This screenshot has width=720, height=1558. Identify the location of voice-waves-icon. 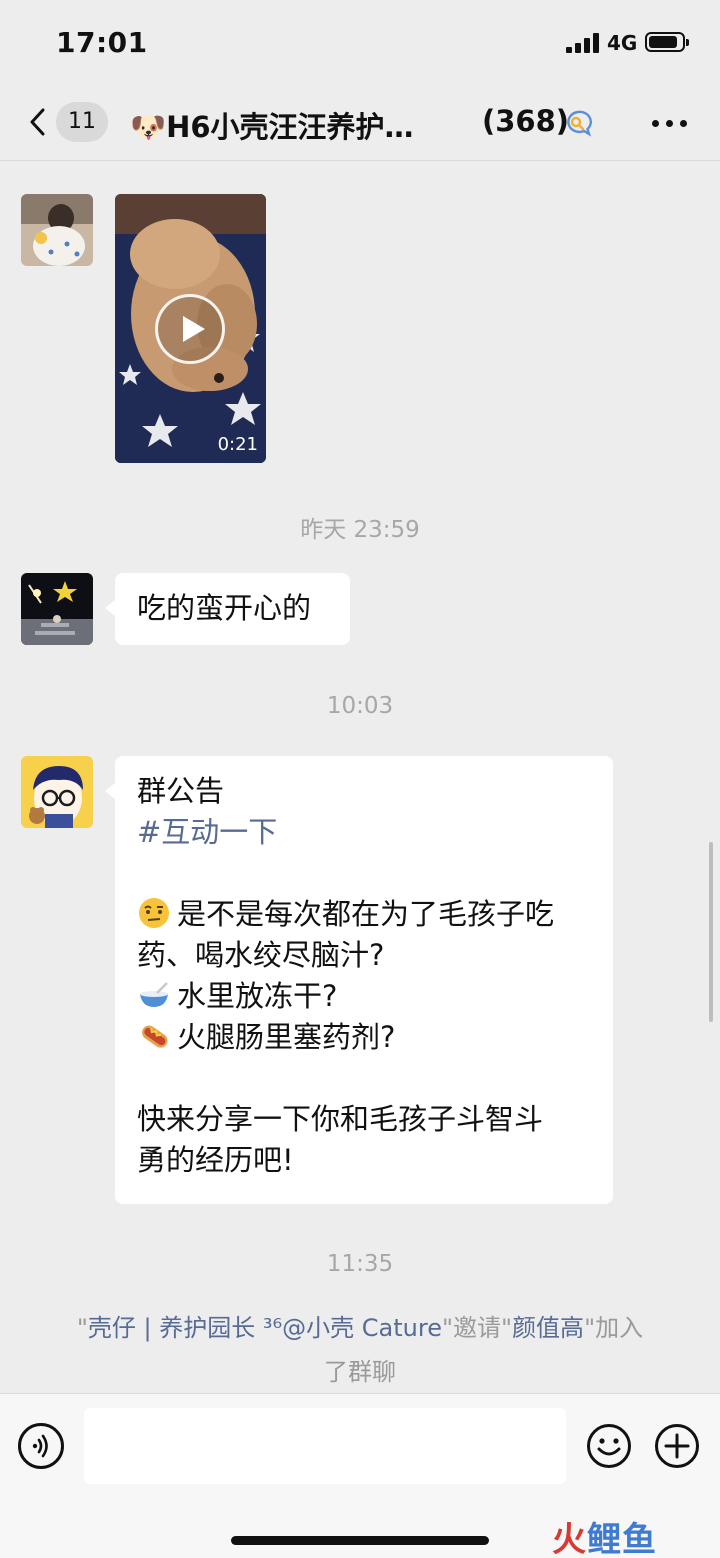
(40, 1446).